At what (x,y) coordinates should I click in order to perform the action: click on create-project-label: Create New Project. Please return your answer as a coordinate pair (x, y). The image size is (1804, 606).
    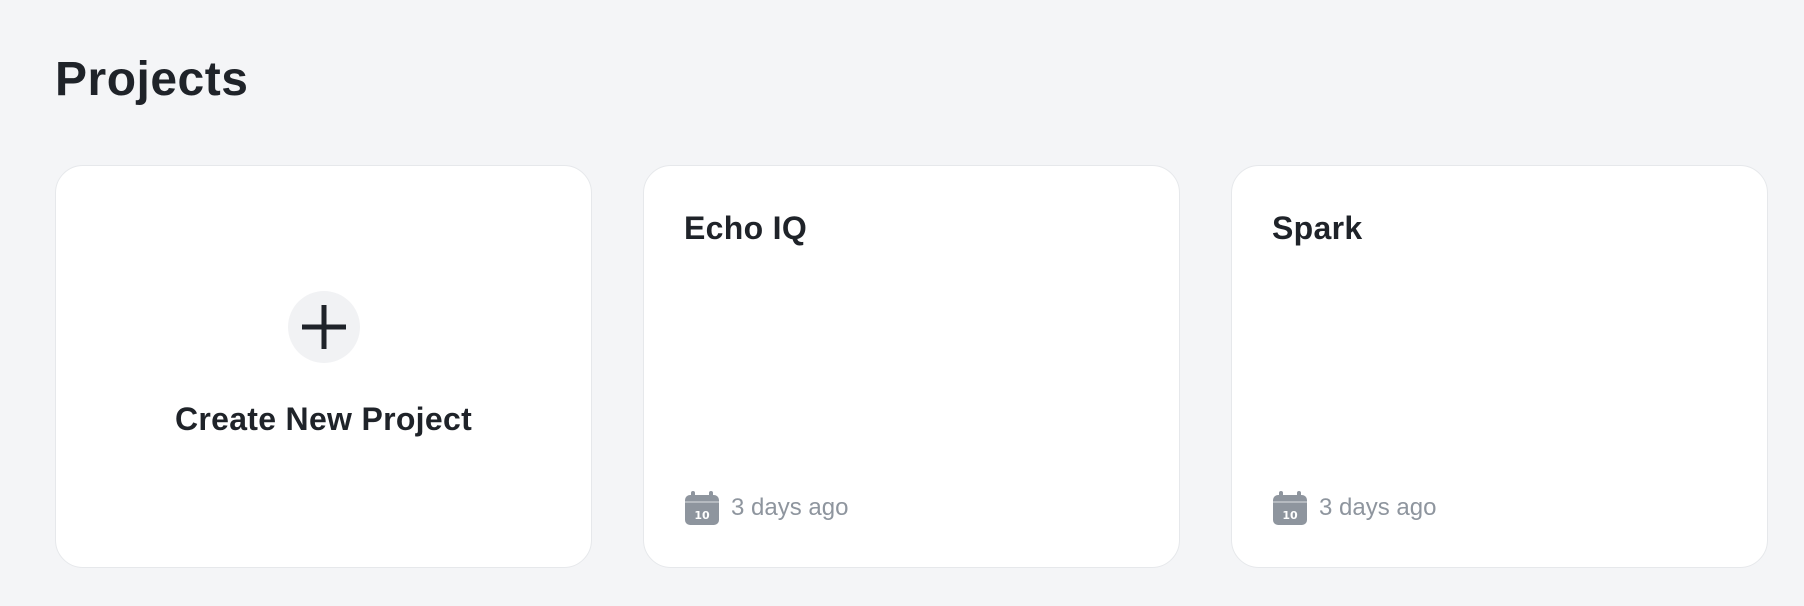
    Looking at the image, I should click on (323, 419).